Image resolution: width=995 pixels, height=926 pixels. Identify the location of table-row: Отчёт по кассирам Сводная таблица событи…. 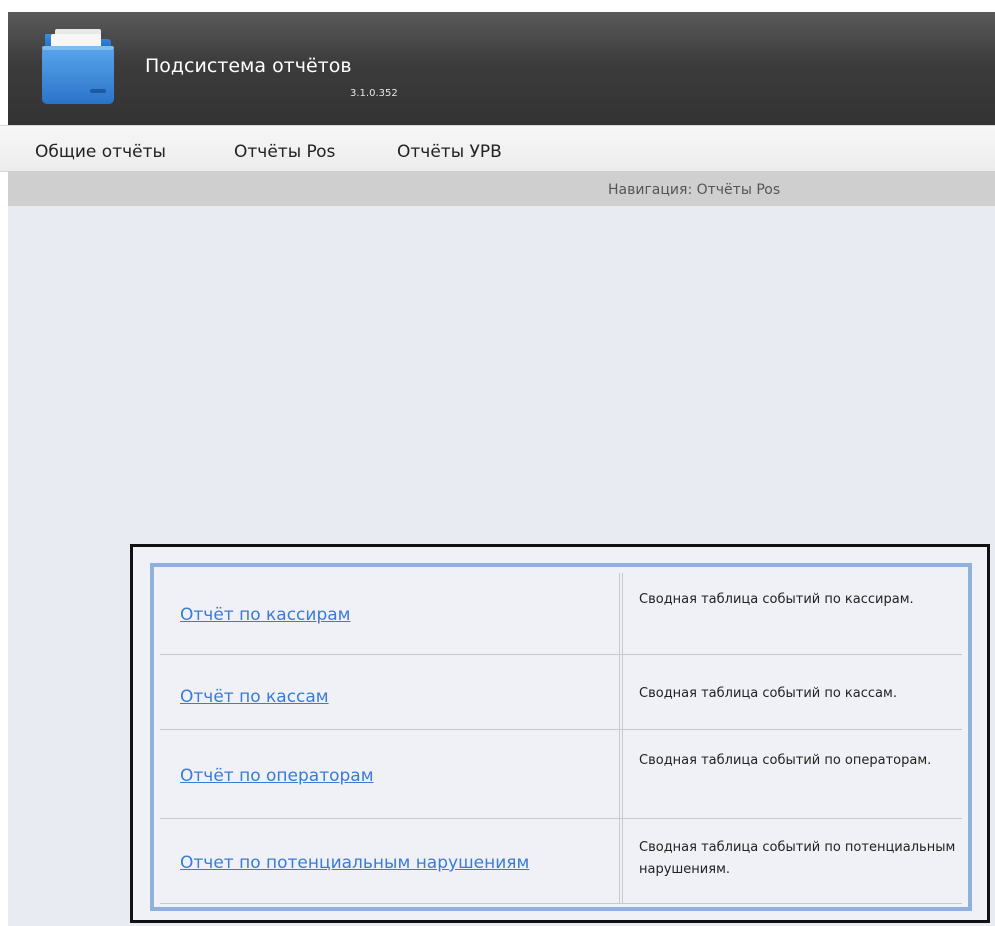
(561, 614).